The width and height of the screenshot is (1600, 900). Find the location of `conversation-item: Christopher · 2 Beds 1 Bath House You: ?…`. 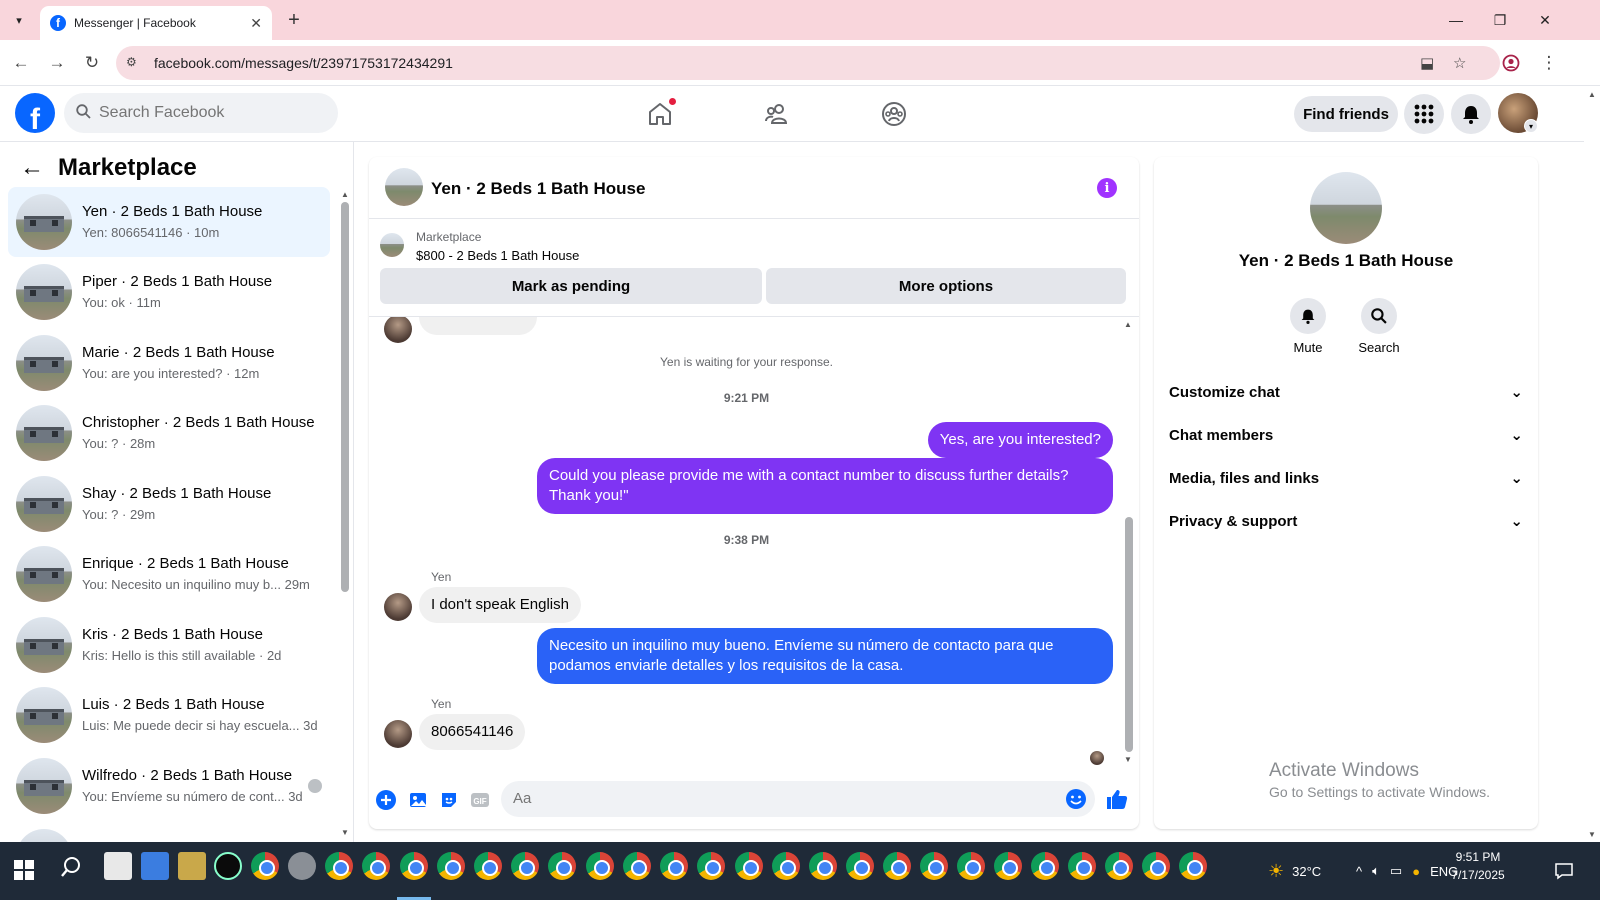

conversation-item: Christopher · 2 Beds 1 Bath House You: ?… is located at coordinates (169, 433).